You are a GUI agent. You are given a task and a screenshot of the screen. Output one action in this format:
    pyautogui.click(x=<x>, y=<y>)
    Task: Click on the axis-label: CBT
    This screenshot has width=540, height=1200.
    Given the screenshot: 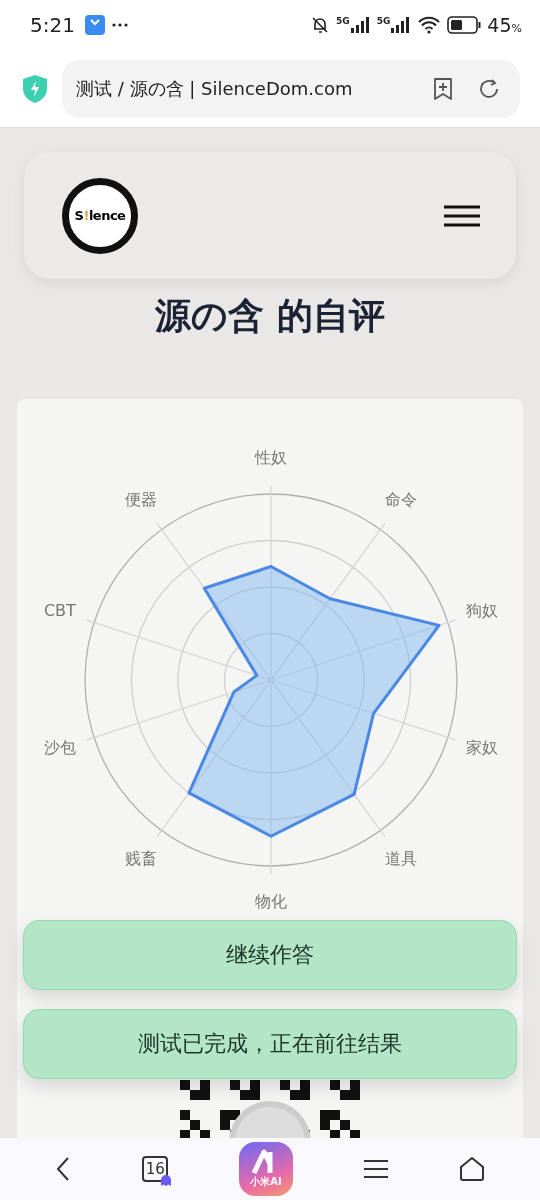 What is the action you would take?
    pyautogui.click(x=59, y=610)
    